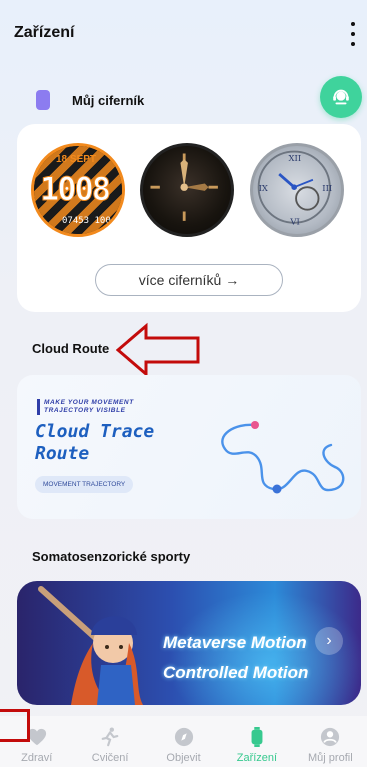 This screenshot has height=767, width=367. Describe the element at coordinates (183, 35) in the screenshot. I see `header-bar: Zařízení` at that location.